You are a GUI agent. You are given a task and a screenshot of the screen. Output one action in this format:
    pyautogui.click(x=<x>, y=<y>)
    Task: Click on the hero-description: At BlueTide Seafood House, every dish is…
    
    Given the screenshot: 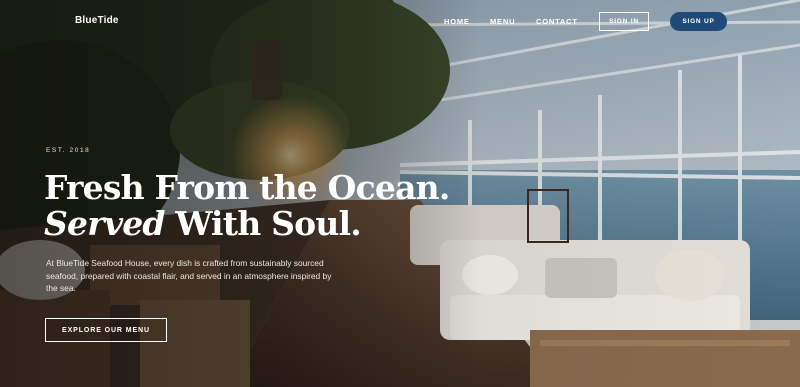 What is the action you would take?
    pyautogui.click(x=189, y=276)
    